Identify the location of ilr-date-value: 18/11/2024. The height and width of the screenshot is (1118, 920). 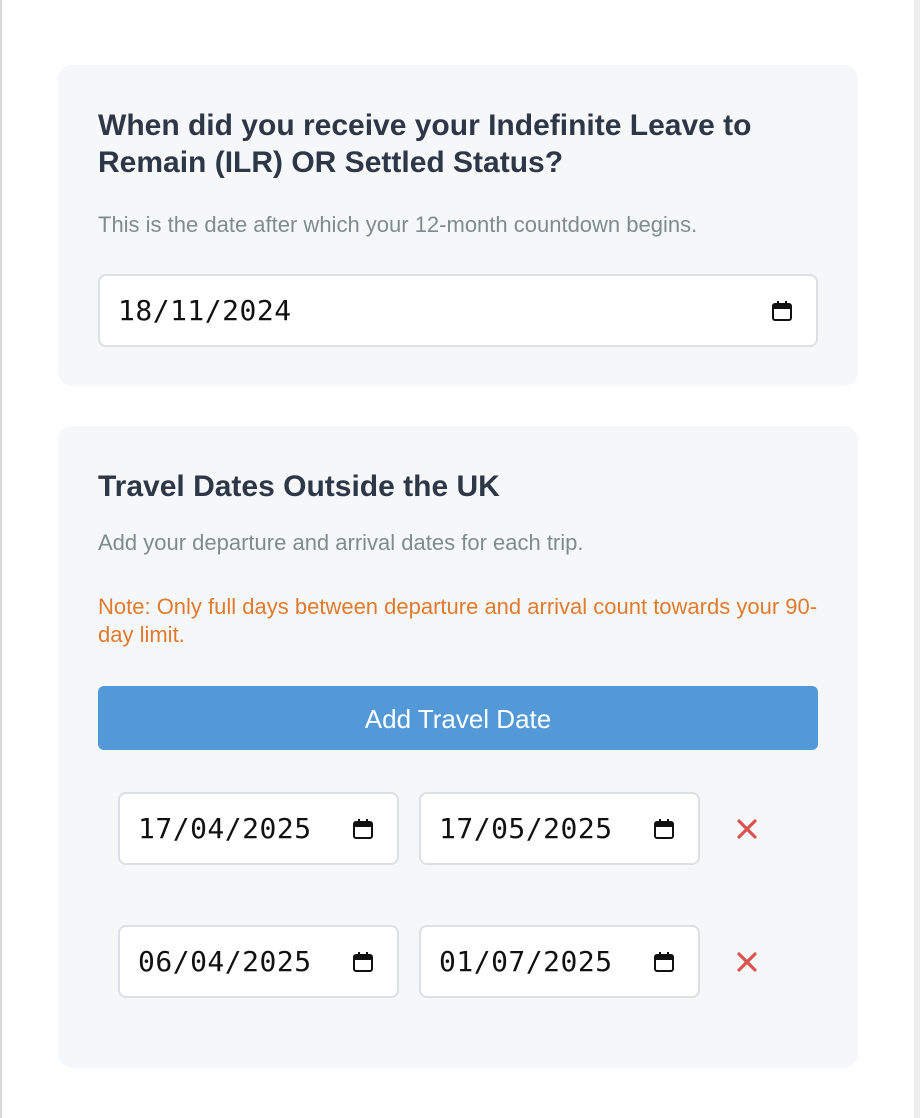
(205, 310).